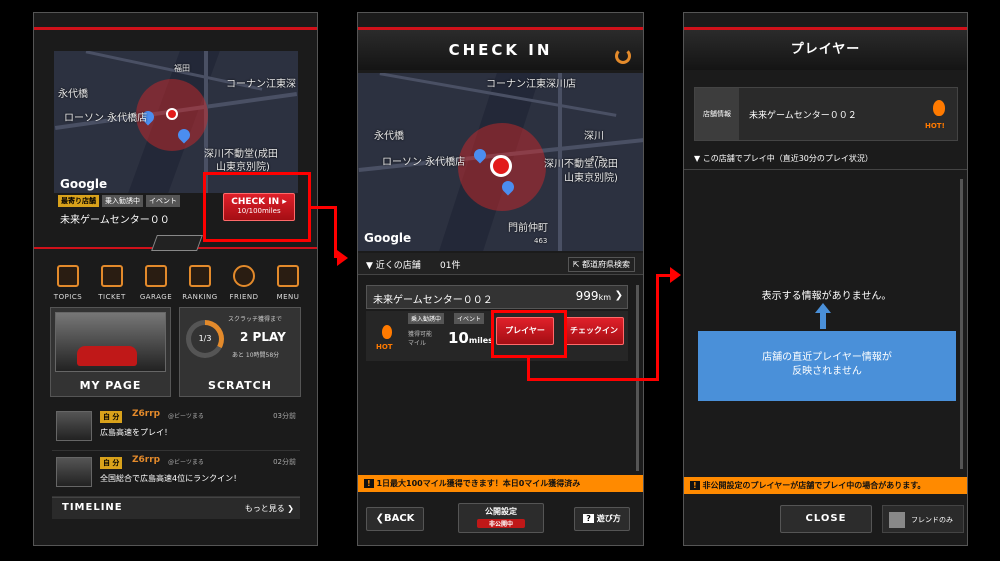  What do you see at coordinates (255, 319) in the screenshot?
I see `scratch-caption: スクラッチ獲得まで` at bounding box center [255, 319].